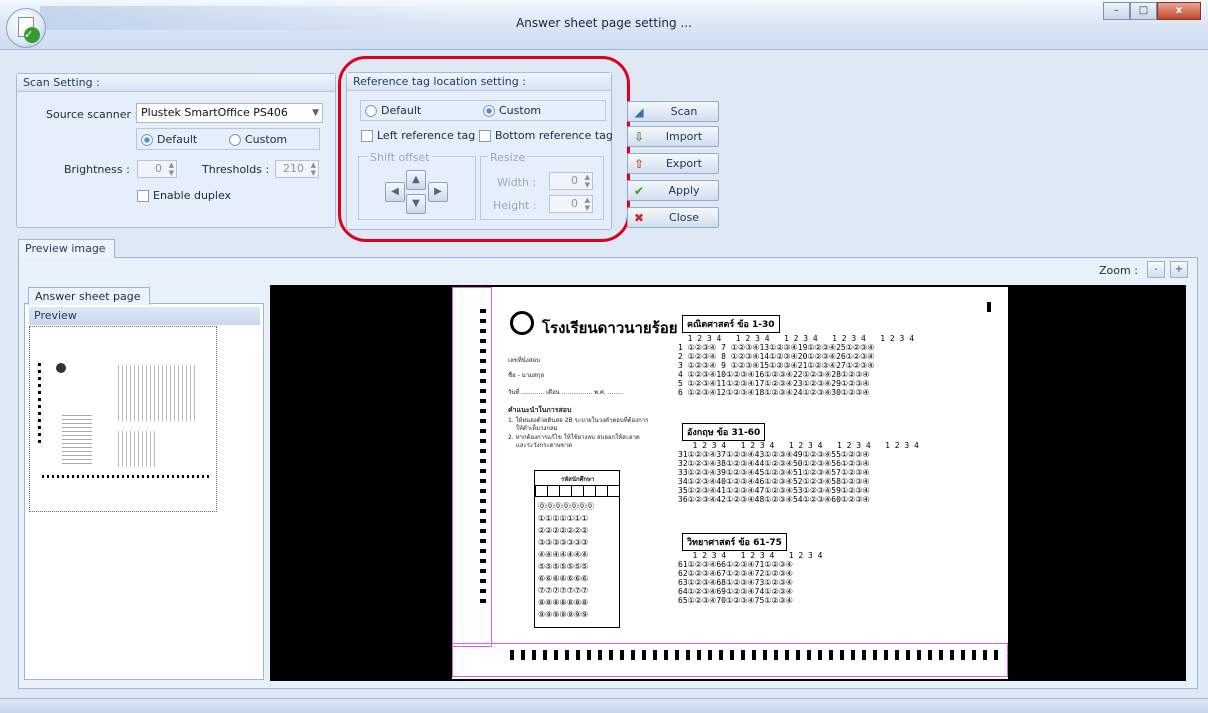 The image size is (1208, 713). Describe the element at coordinates (639, 111) in the screenshot. I see `scanner-icon: ◢` at that location.